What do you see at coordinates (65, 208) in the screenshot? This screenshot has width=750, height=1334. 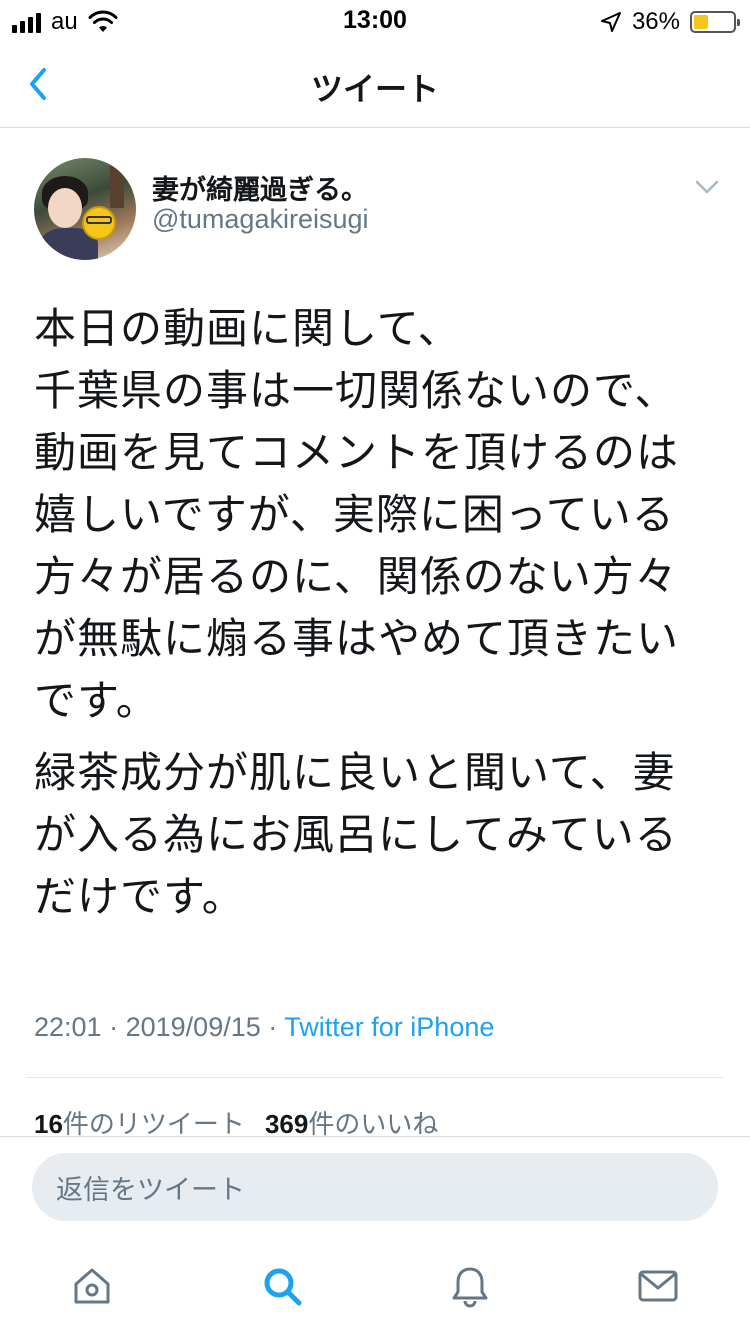 I see `avatar-person-face` at bounding box center [65, 208].